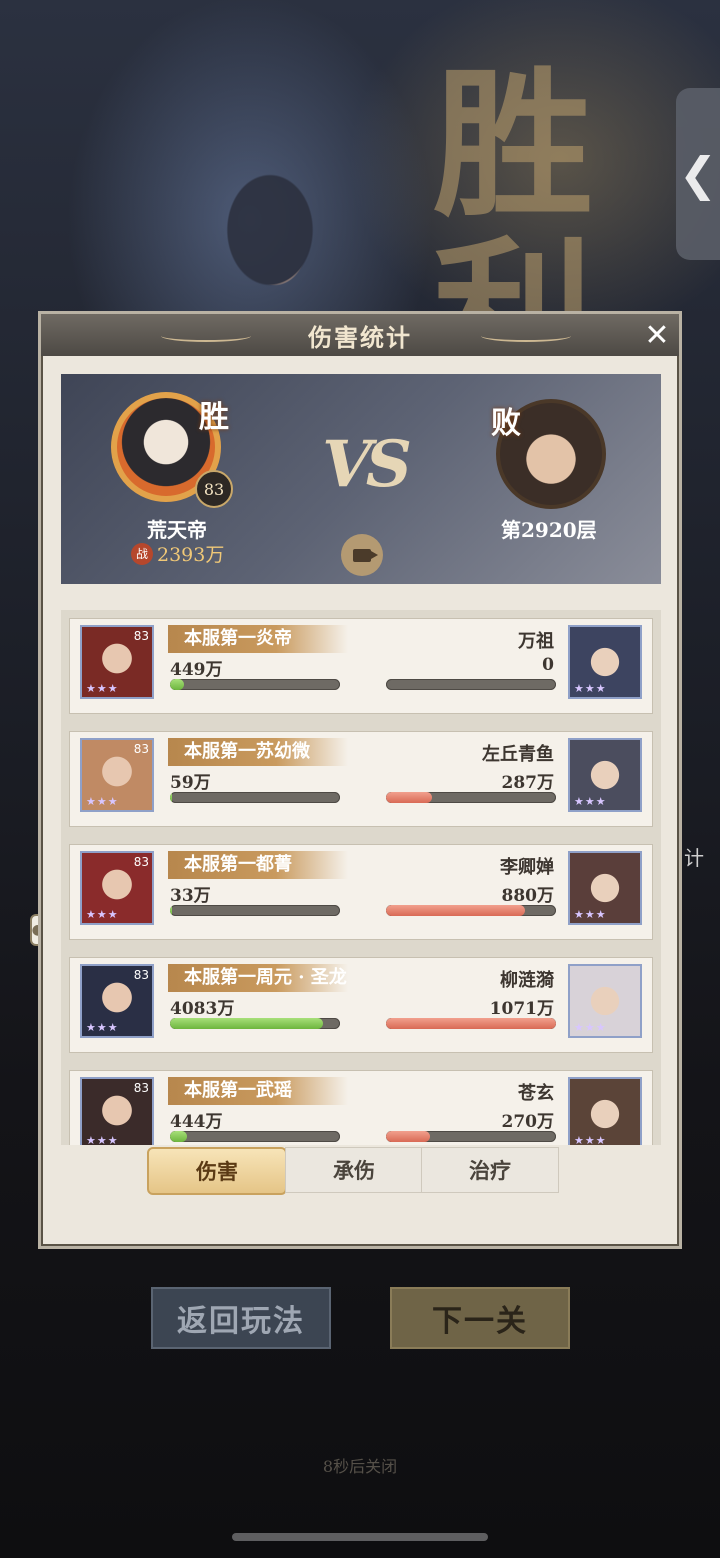  I want to click on enemy-hero-name: 苍玄, so click(536, 1093).